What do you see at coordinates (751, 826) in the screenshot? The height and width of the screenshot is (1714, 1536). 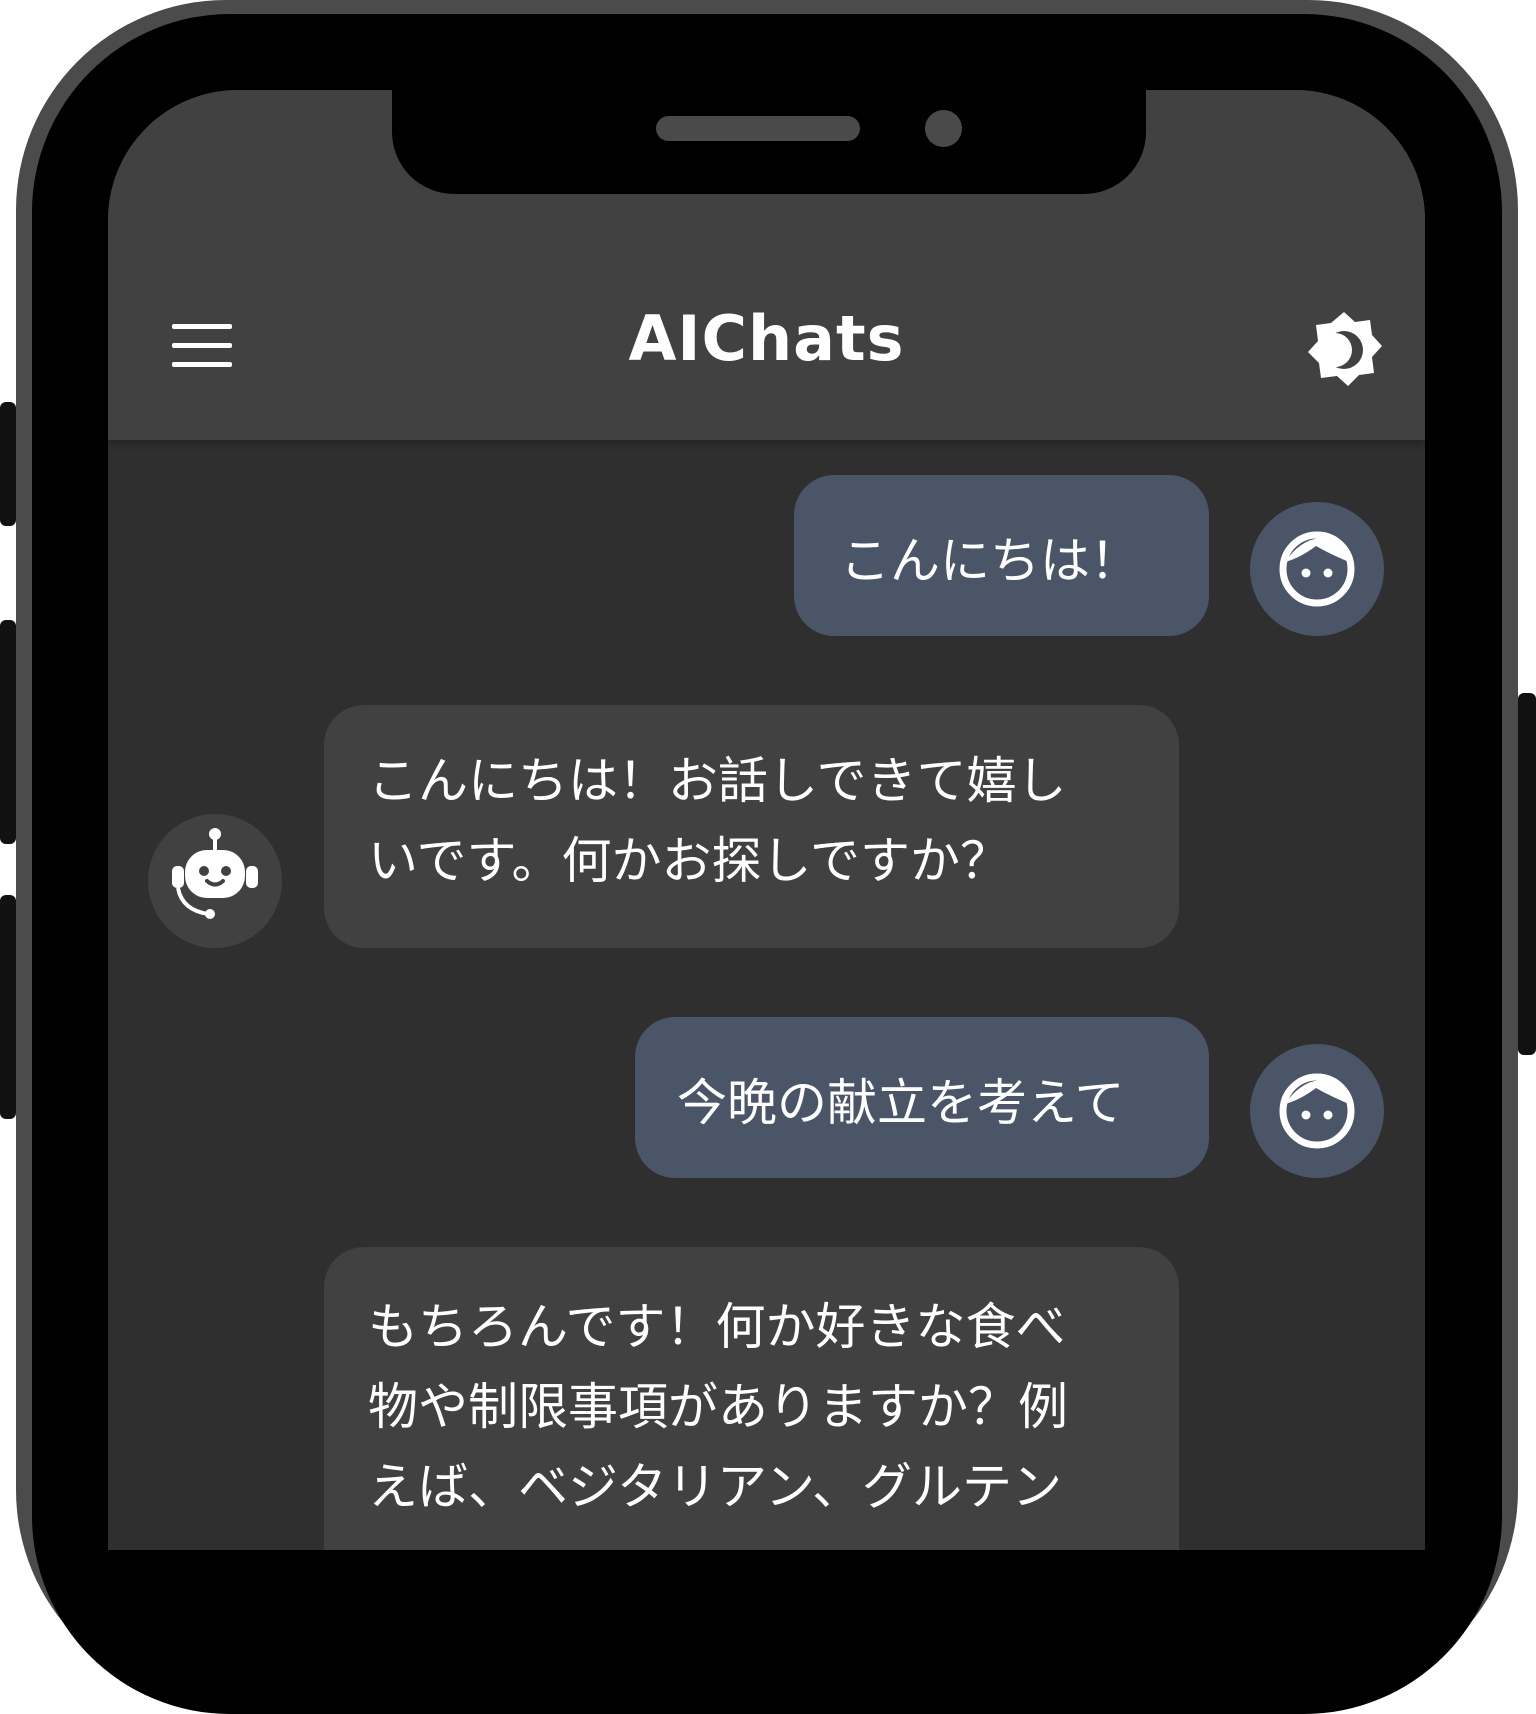 I see `bot-message-bubble: こんにちは！お話しできて嬉し いです。何かお探しですか？` at bounding box center [751, 826].